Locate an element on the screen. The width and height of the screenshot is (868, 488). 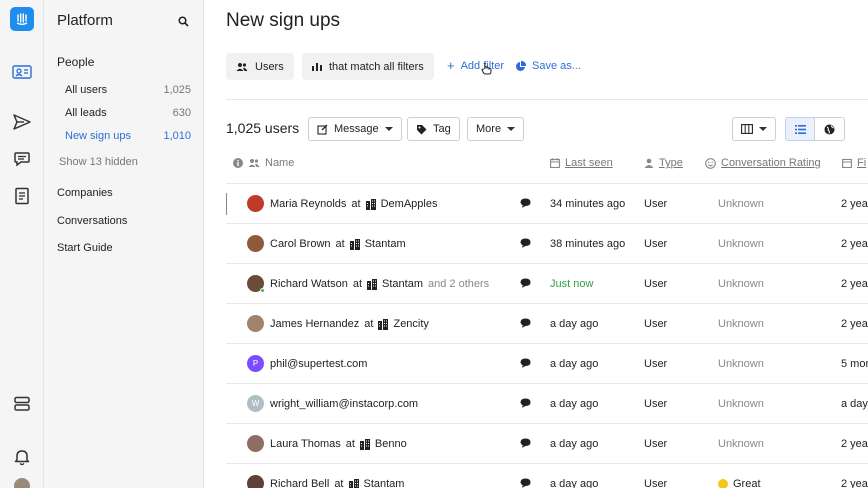
columns-button is located at coordinates (754, 129).